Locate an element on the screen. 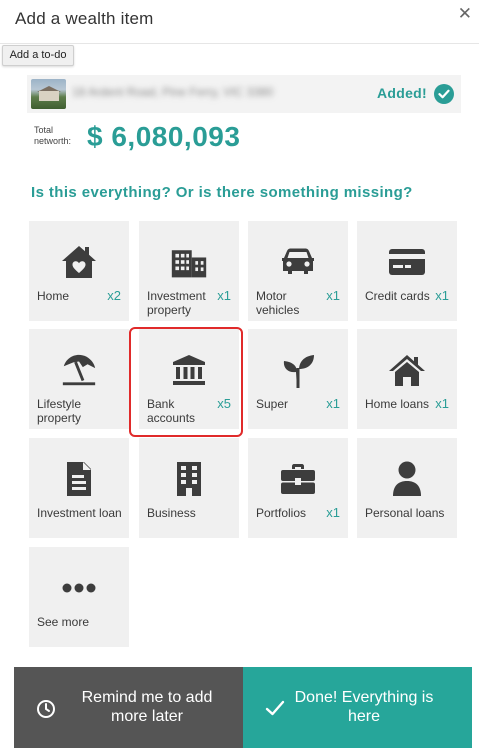 This screenshot has width=479, height=748. tile-credit-cards: Credit cards x1 is located at coordinates (407, 271).